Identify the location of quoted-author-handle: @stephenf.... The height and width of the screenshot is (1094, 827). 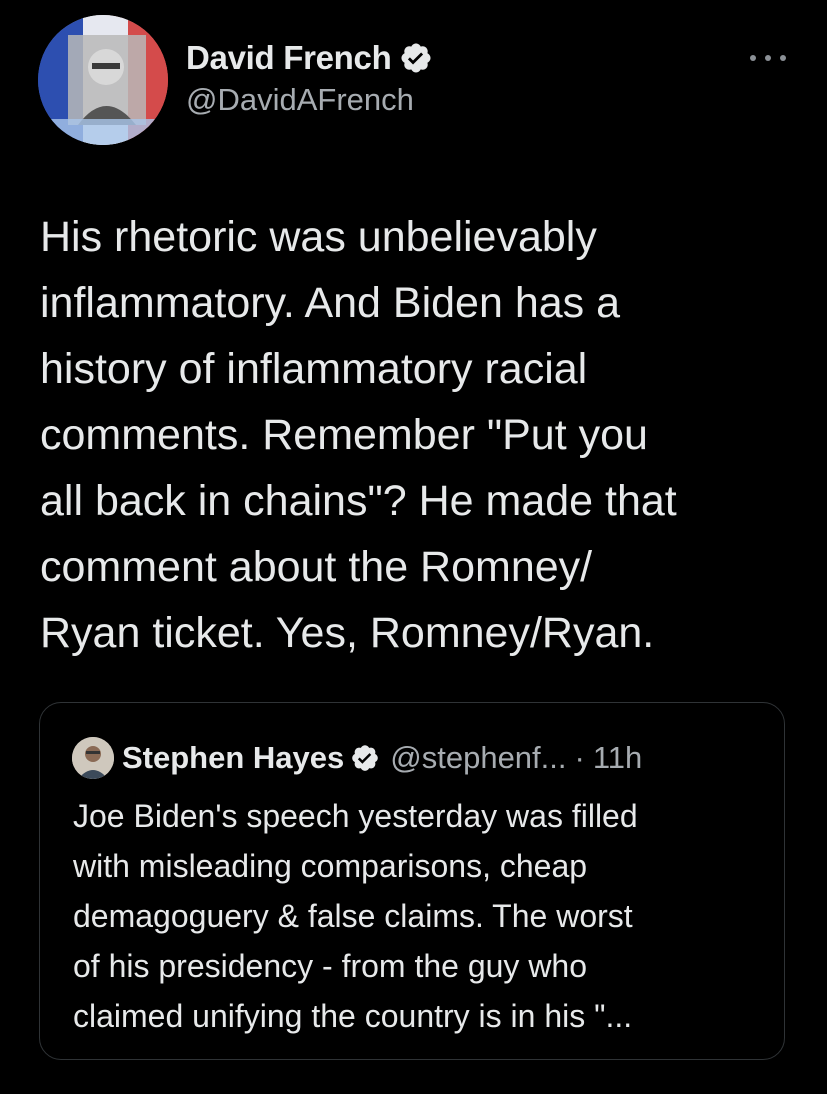
(478, 757).